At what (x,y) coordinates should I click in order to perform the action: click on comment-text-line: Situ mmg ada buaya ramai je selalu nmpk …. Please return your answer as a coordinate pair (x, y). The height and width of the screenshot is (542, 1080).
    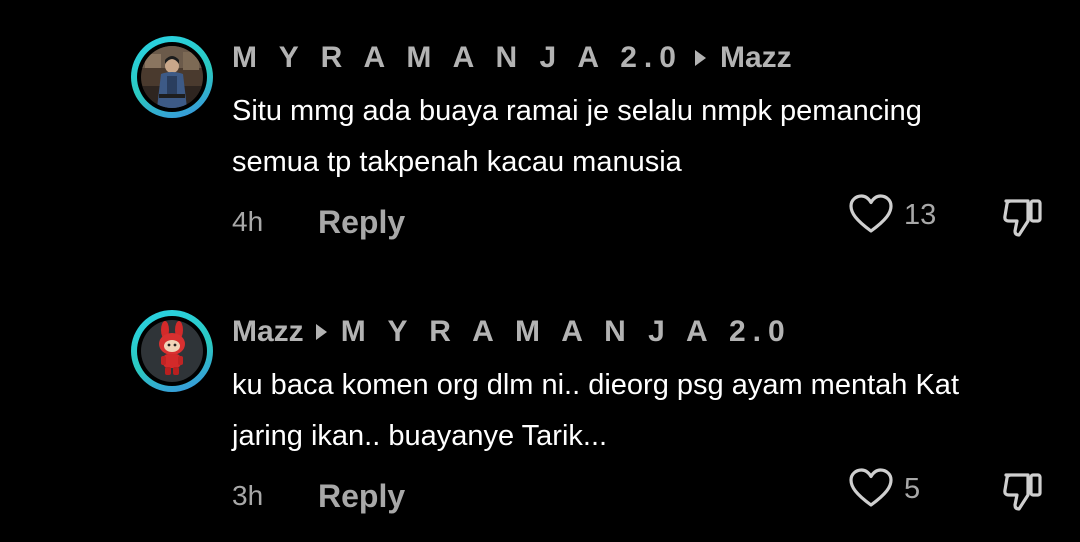
    Looking at the image, I should click on (577, 111).